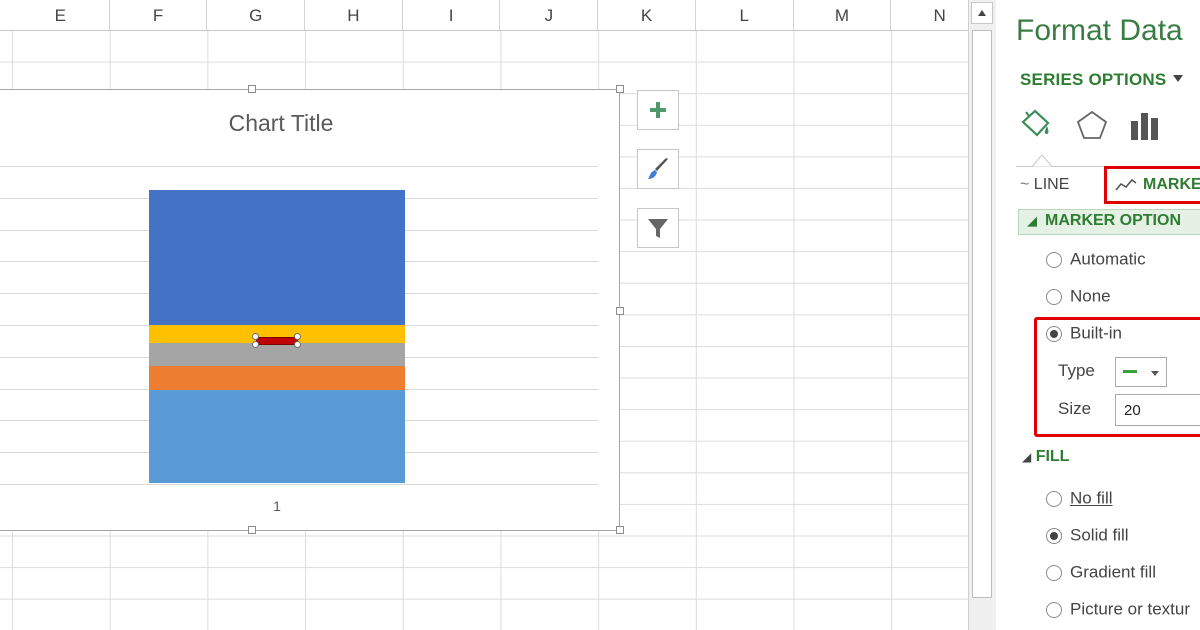  I want to click on line-wave-icon: ~, so click(1025, 184).